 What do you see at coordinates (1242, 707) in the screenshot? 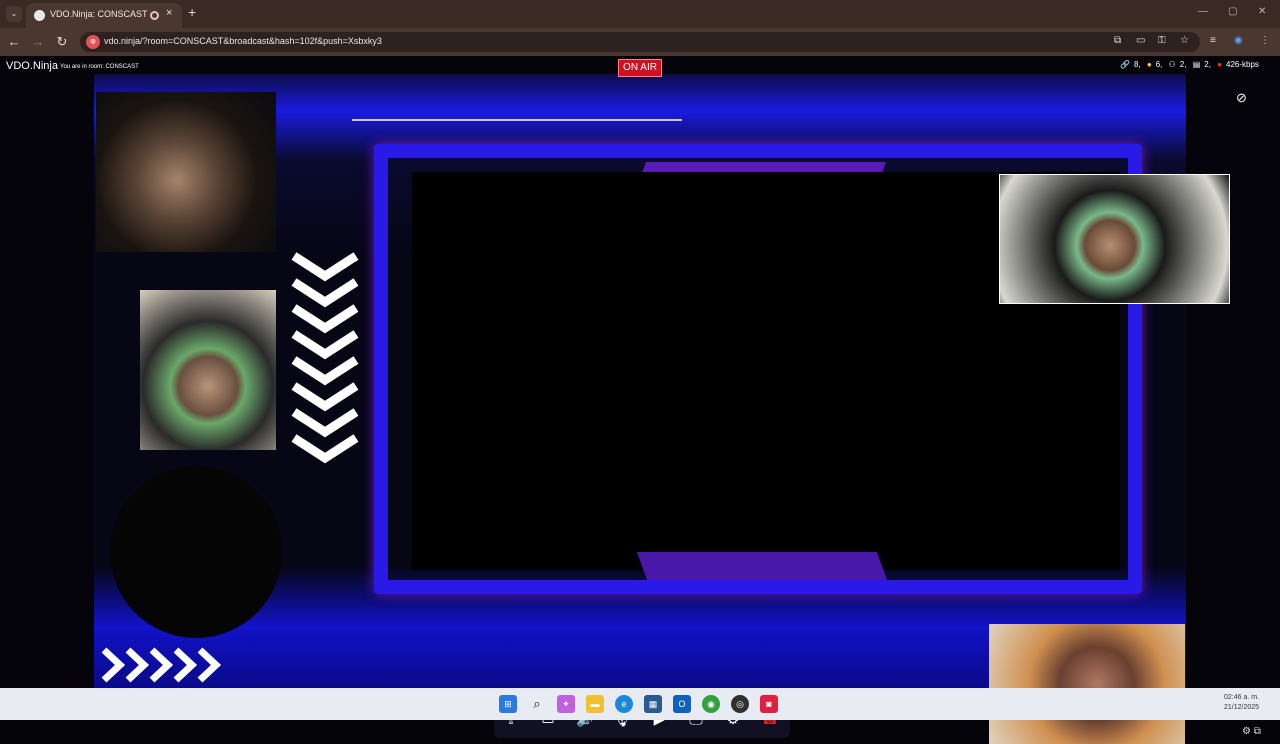
I see `clock-date: 21/12/2025` at bounding box center [1242, 707].